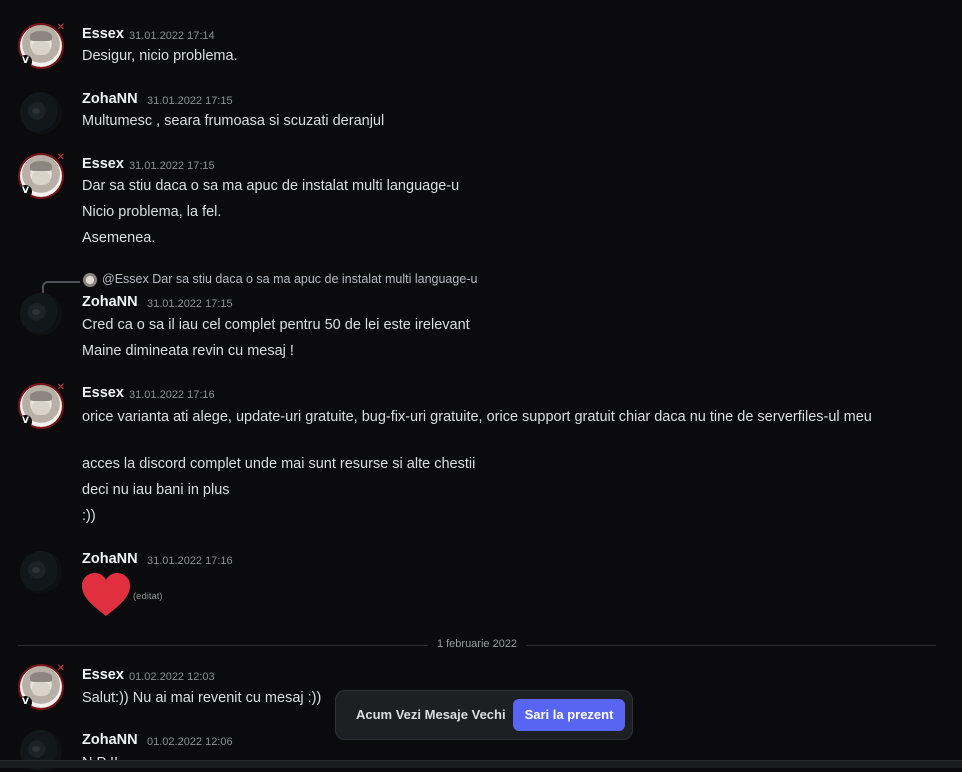 The image size is (962, 772). What do you see at coordinates (223, 645) in the screenshot?
I see `date-divider-line-left` at bounding box center [223, 645].